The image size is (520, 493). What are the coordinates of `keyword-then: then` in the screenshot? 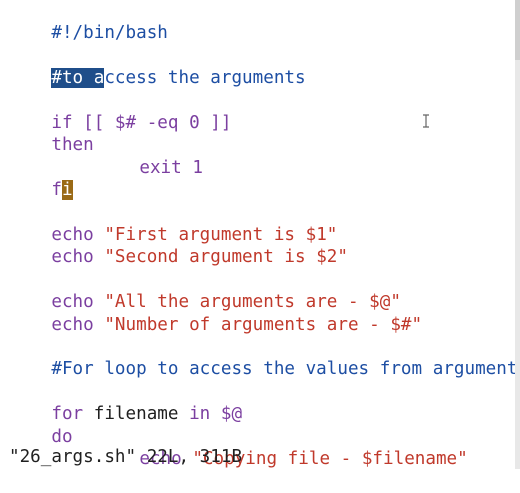 It's located at (72, 145).